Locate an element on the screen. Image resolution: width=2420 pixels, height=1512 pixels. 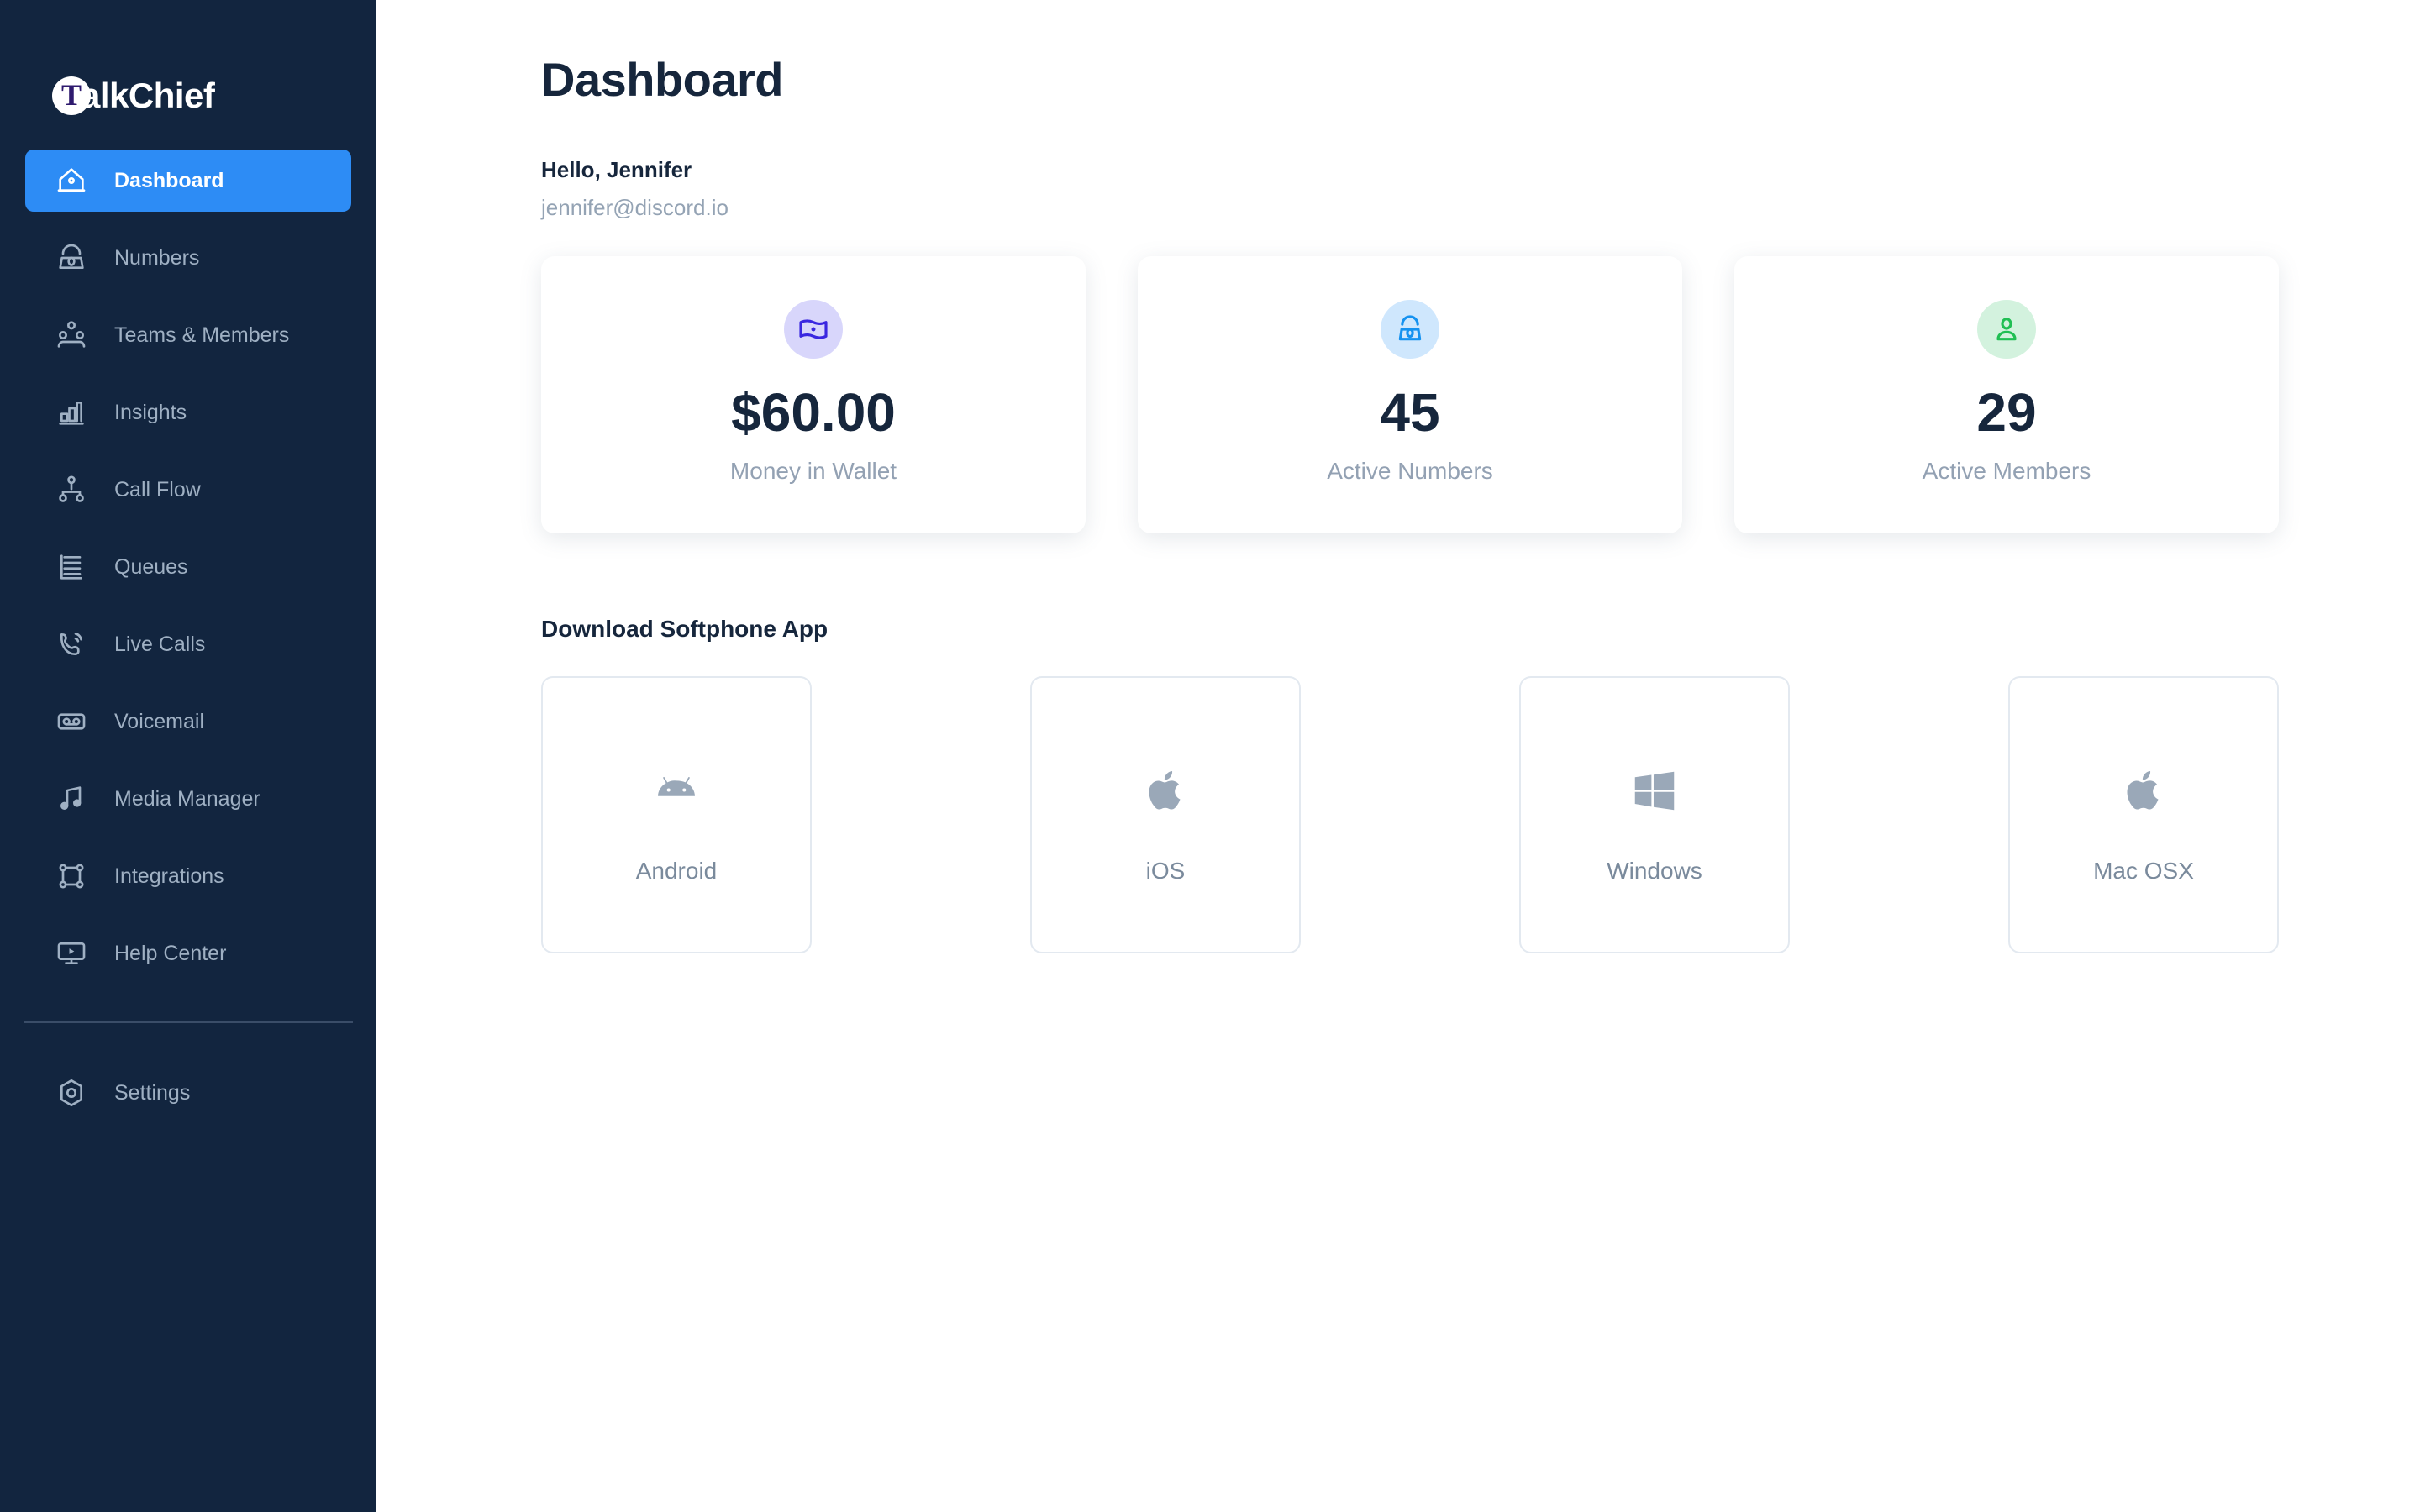
stat-cards: $60.00 Money in Wallet 45 Active Numbers is located at coordinates (1480, 394).